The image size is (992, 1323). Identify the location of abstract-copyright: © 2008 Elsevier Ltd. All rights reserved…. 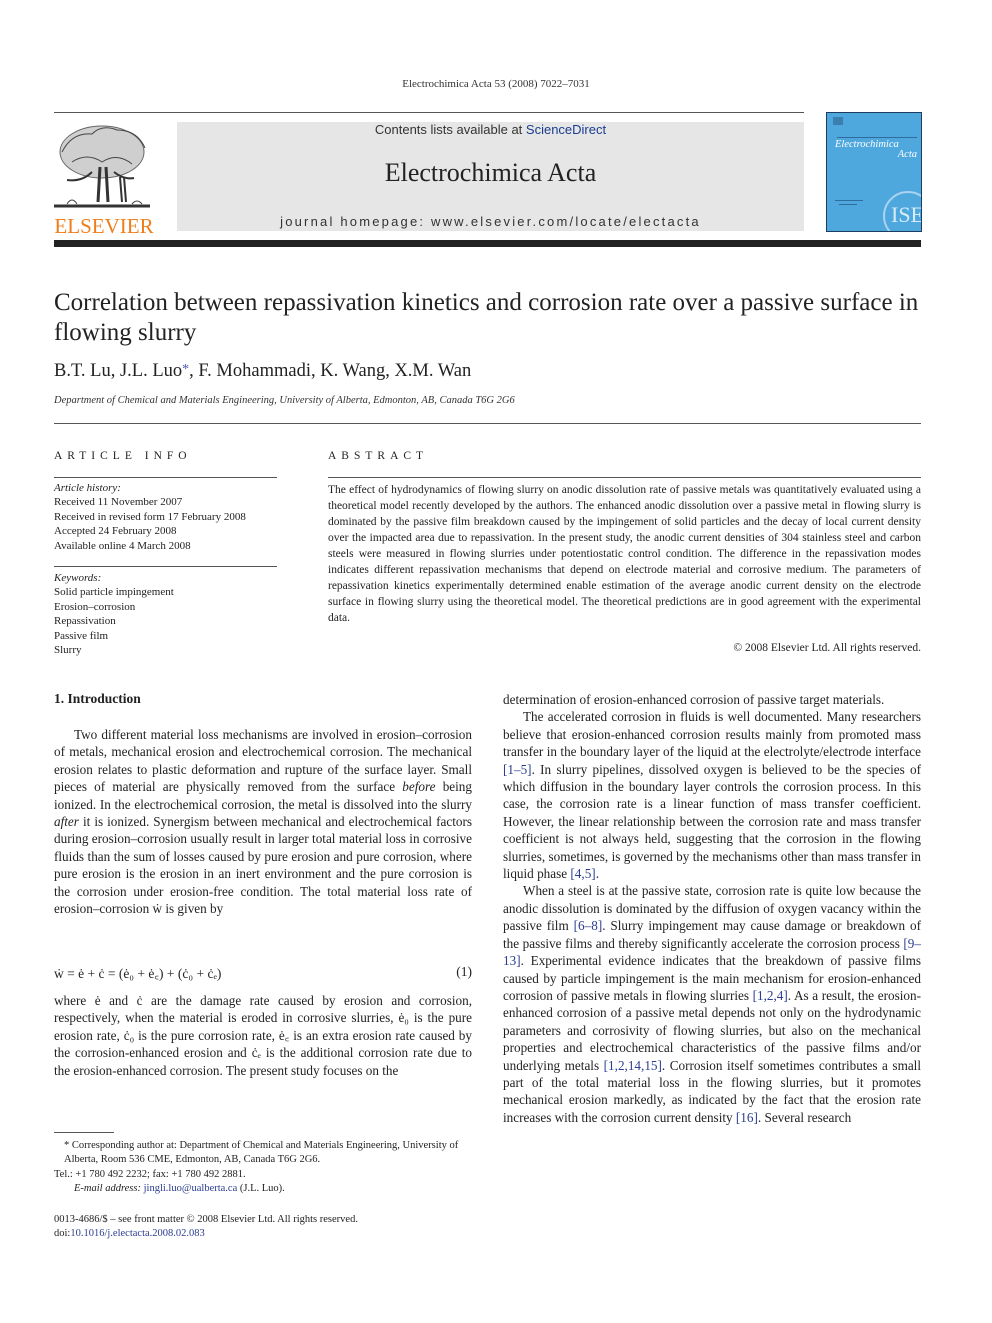
(827, 648).